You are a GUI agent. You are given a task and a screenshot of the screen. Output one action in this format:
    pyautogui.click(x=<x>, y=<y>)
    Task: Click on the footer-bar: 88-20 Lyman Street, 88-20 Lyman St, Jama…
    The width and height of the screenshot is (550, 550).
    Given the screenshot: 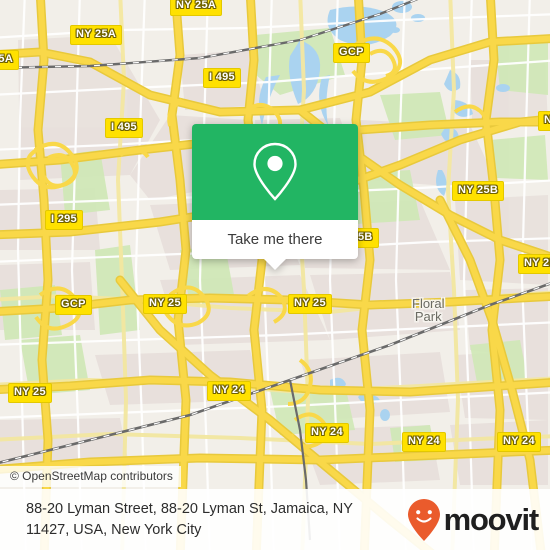 What is the action you would take?
    pyautogui.click(x=275, y=519)
    